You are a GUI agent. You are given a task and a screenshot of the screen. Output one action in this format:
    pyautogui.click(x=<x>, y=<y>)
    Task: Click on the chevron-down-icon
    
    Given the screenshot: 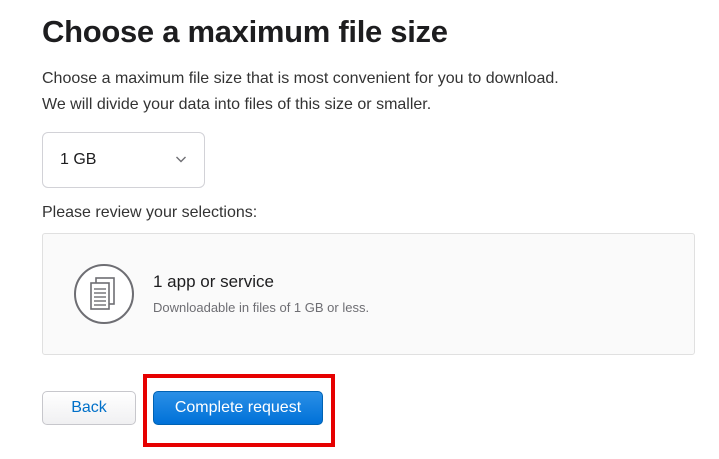 What is the action you would take?
    pyautogui.click(x=181, y=159)
    